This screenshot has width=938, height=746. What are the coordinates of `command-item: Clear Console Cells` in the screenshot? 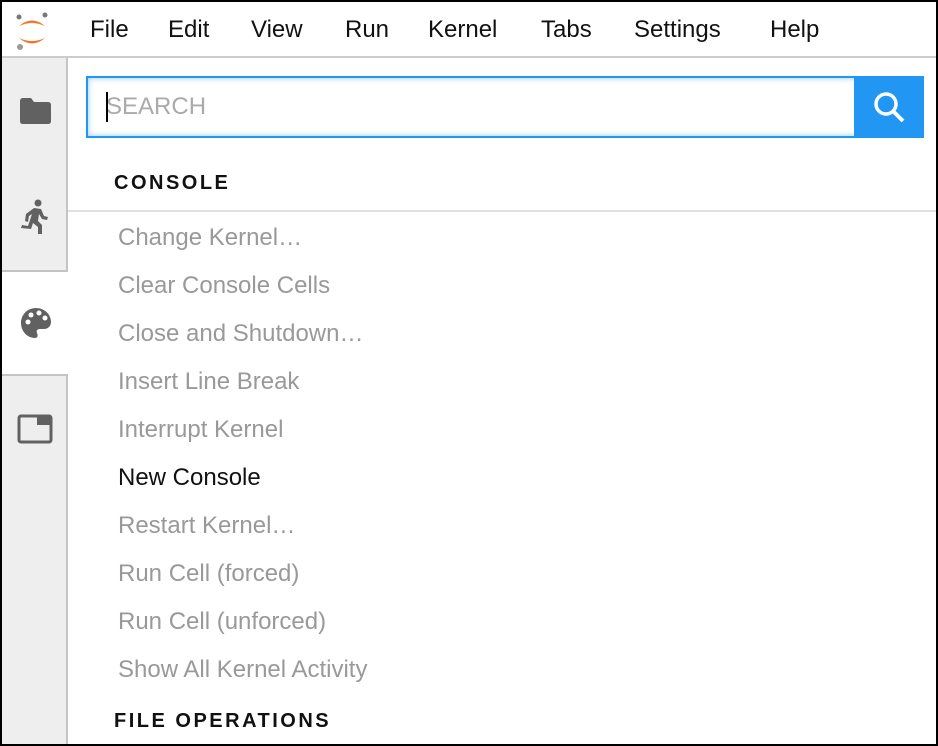 It's located at (224, 286).